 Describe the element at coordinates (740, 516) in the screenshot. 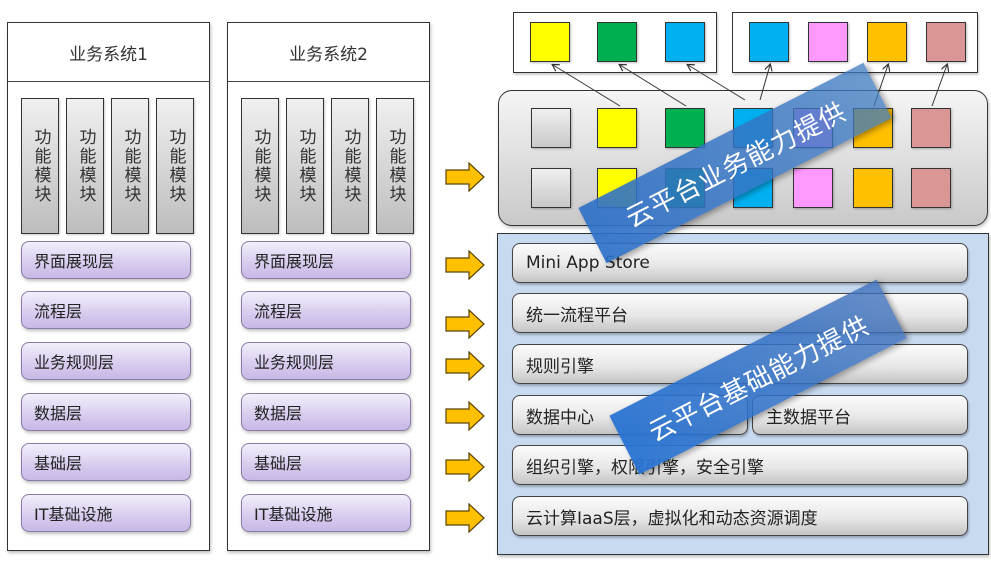

I see `bar-iaas: 云计算IaaS层，虚拟化和动态资源调度` at that location.